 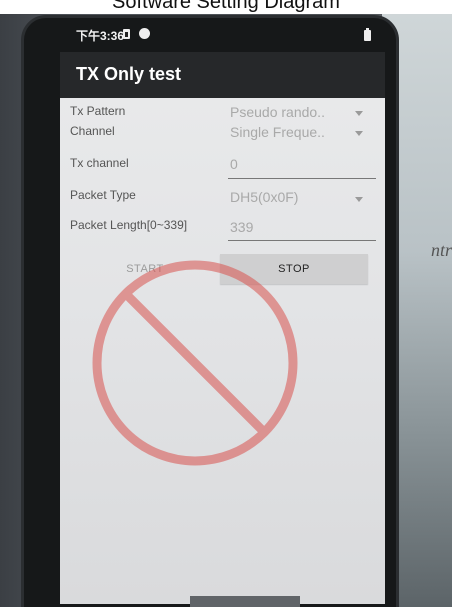 I want to click on packet-length-underline, so click(x=302, y=240).